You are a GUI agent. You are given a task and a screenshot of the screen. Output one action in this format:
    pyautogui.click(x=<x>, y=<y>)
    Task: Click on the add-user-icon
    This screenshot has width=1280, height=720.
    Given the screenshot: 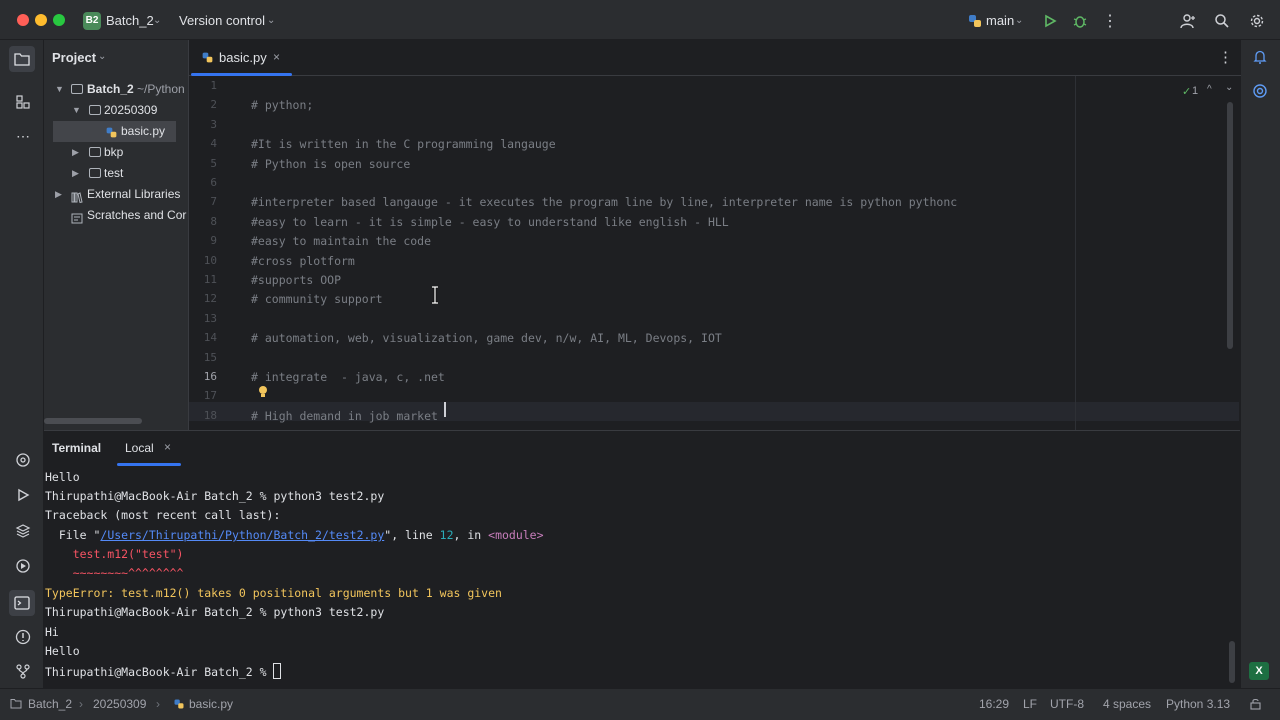 What is the action you would take?
    pyautogui.click(x=1188, y=21)
    